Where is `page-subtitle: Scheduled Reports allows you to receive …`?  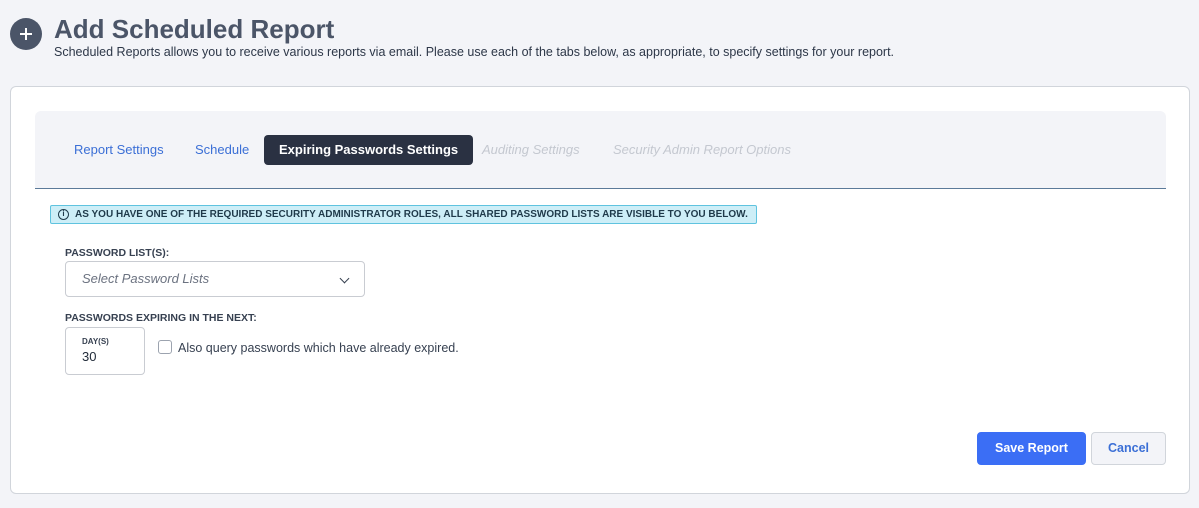 page-subtitle: Scheduled Reports allows you to receive … is located at coordinates (474, 52).